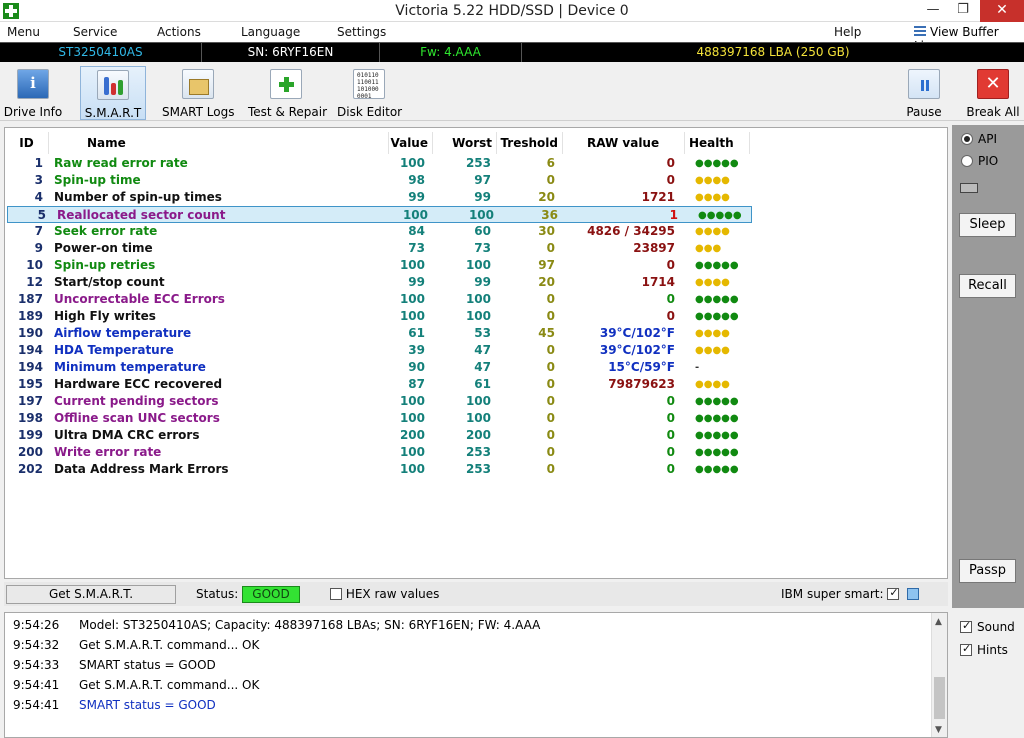 This screenshot has width=1024, height=738. What do you see at coordinates (641, 367) in the screenshot?
I see `row-raw: 15°C/59°F` at bounding box center [641, 367].